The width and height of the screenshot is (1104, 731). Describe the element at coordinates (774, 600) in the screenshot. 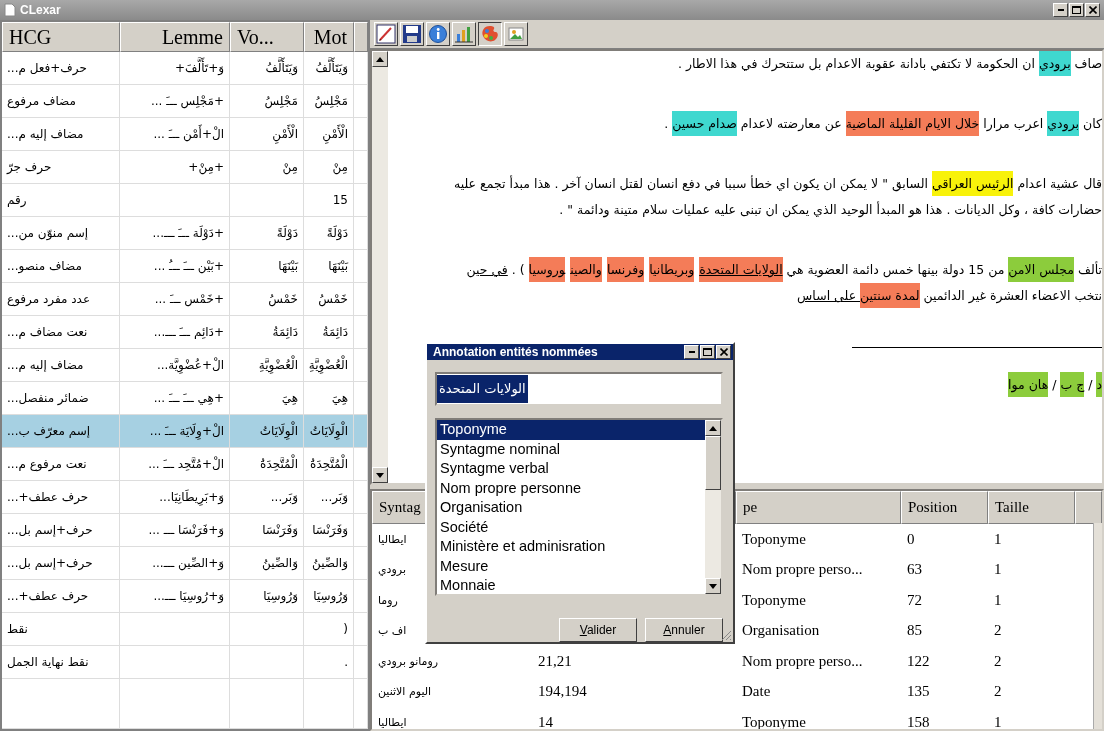

I see `table-cell: Toponyme` at that location.